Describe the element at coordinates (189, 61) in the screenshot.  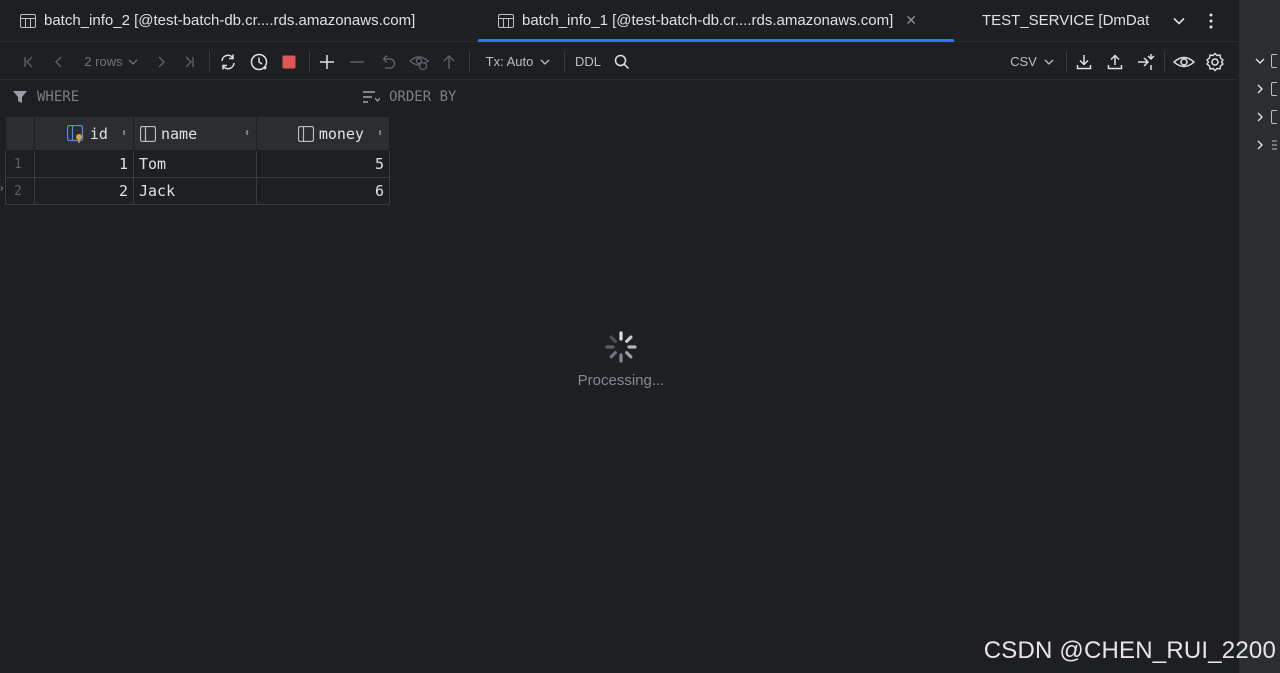
I see `last-page-icon` at that location.